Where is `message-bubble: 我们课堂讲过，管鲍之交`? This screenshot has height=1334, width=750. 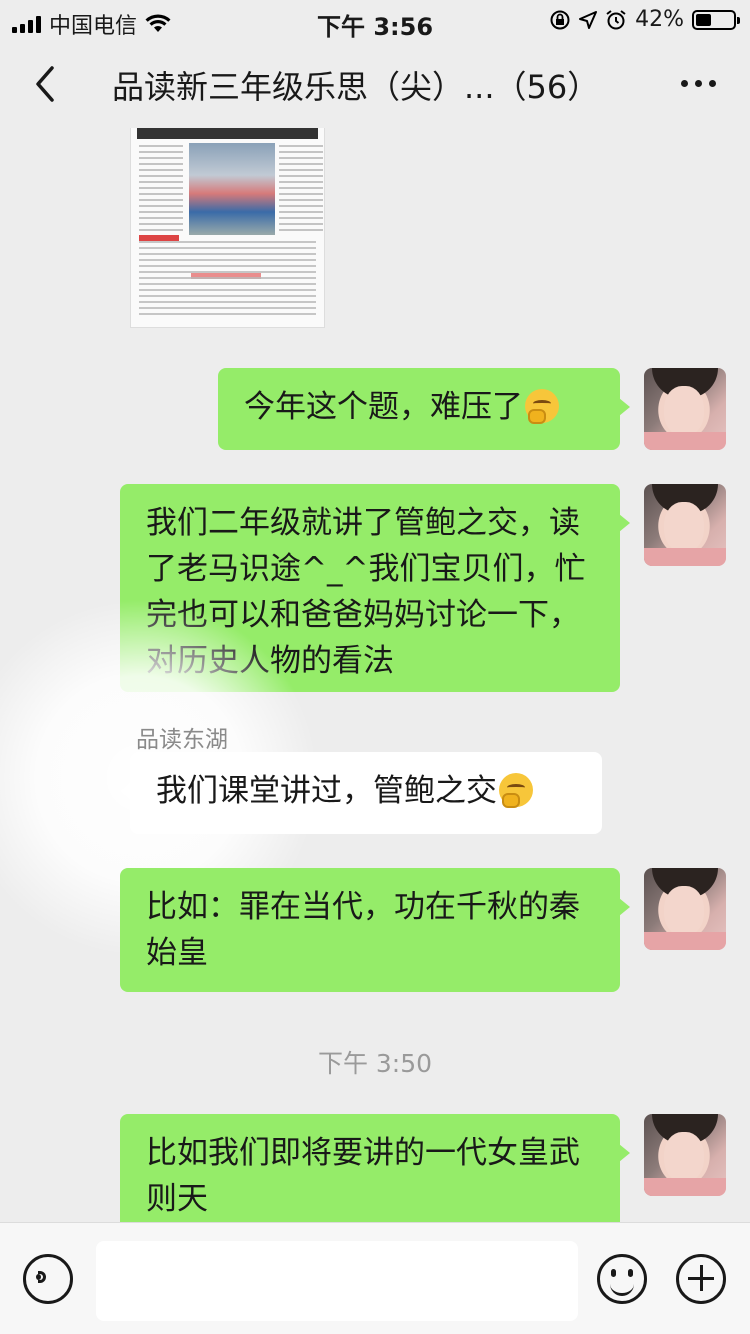 message-bubble: 我们课堂讲过，管鲍之交 is located at coordinates (361, 793).